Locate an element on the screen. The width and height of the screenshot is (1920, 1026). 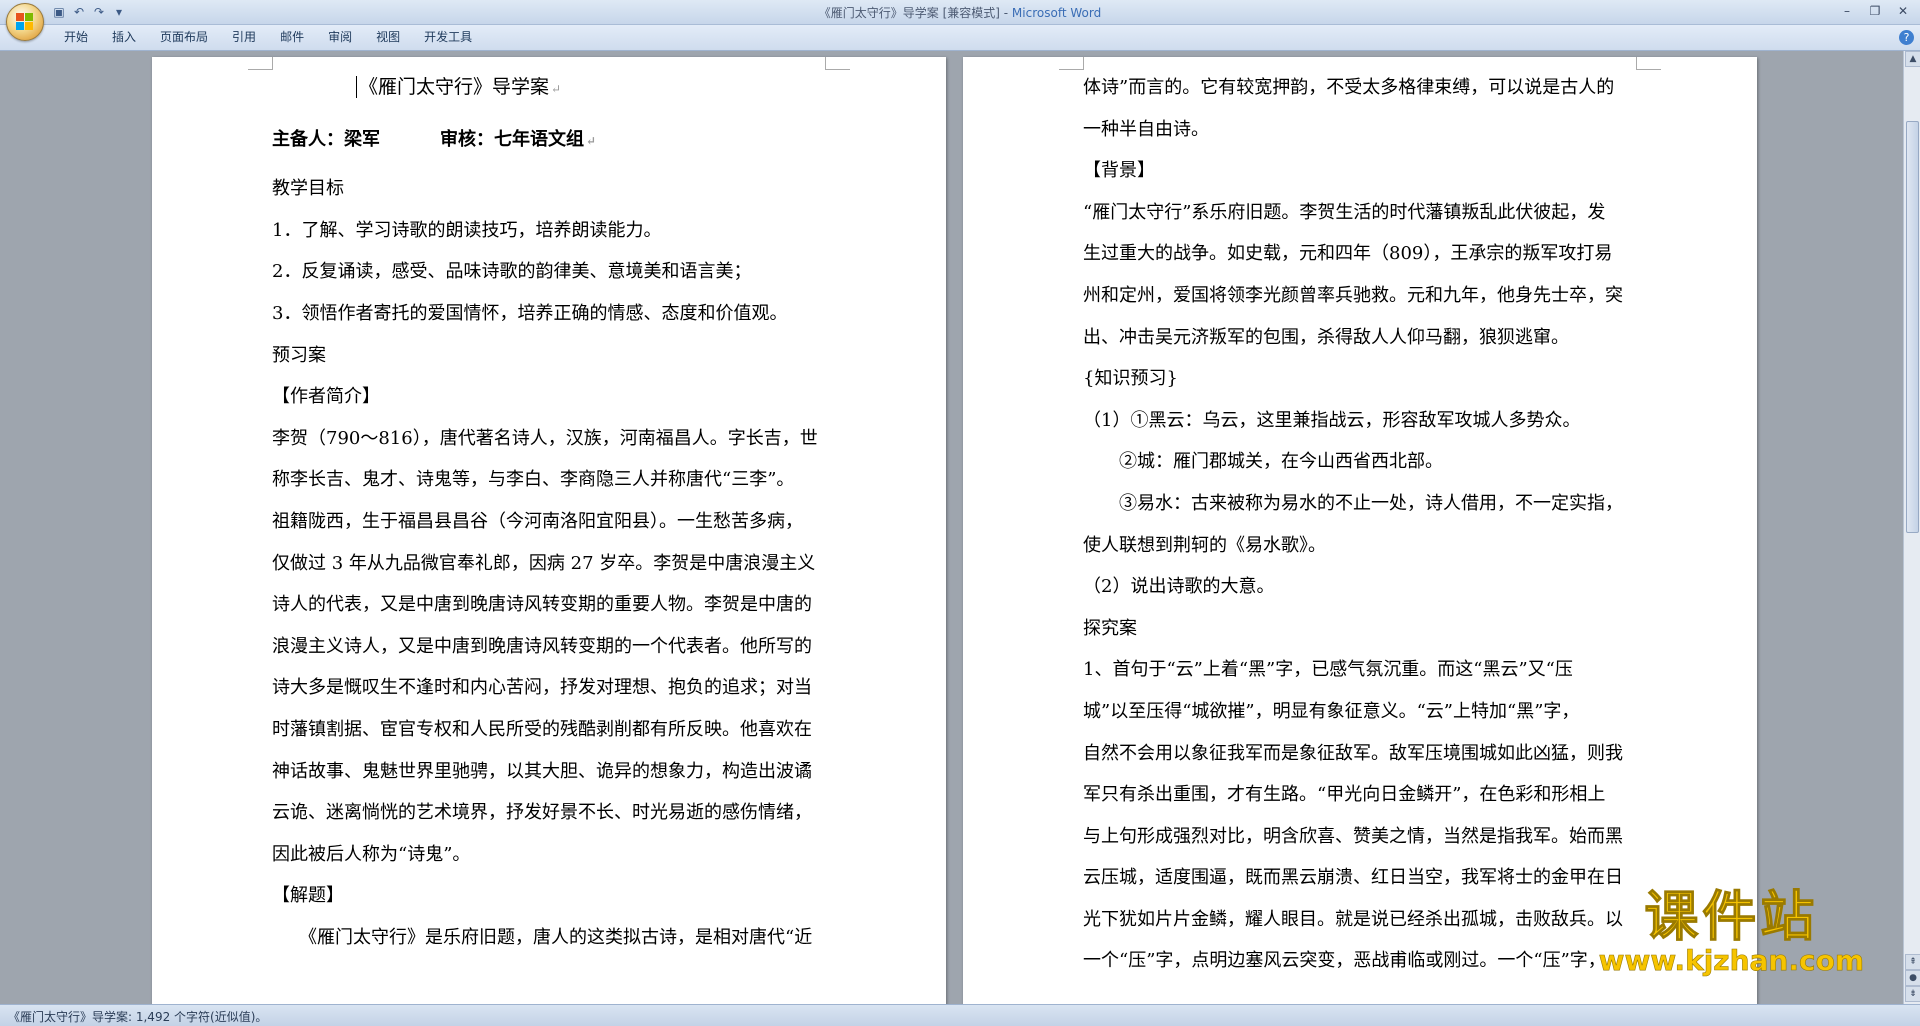
text-line: 祖籍陇西，生于福昌县昌谷（今河南洛阳宜阳县）。一生愁苦多病， is located at coordinates (557, 522).